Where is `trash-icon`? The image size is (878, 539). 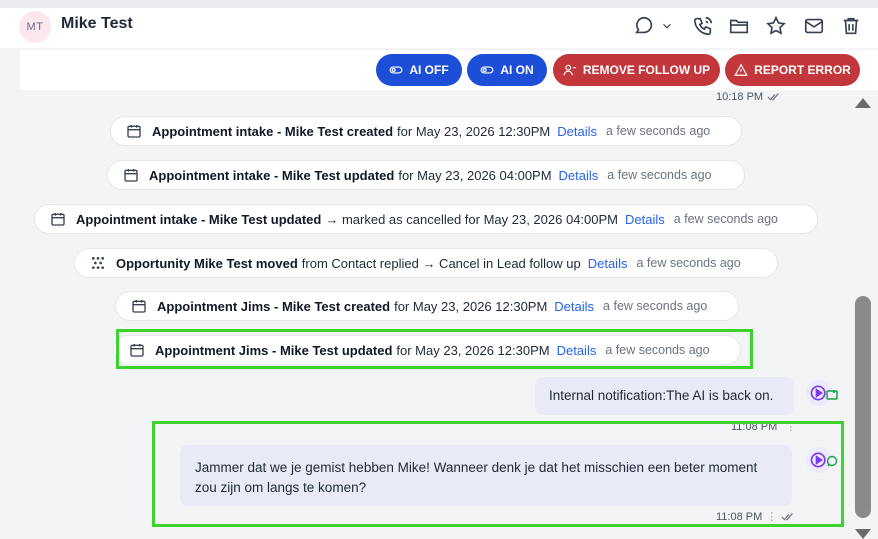 trash-icon is located at coordinates (851, 26).